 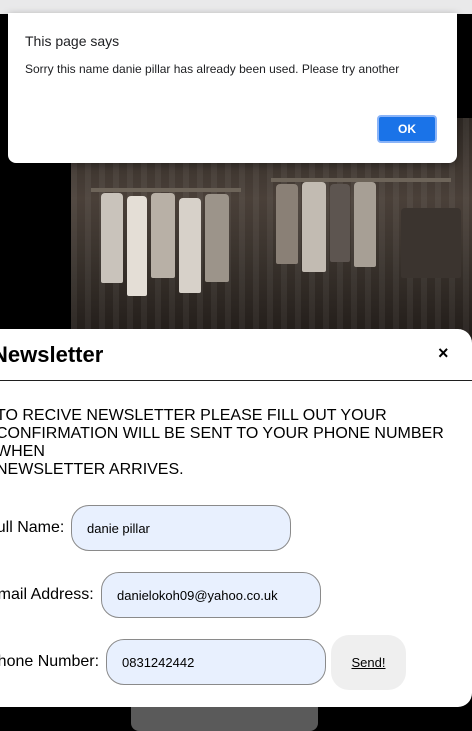 What do you see at coordinates (52, 354) in the screenshot?
I see `modal-title: Newsletter` at bounding box center [52, 354].